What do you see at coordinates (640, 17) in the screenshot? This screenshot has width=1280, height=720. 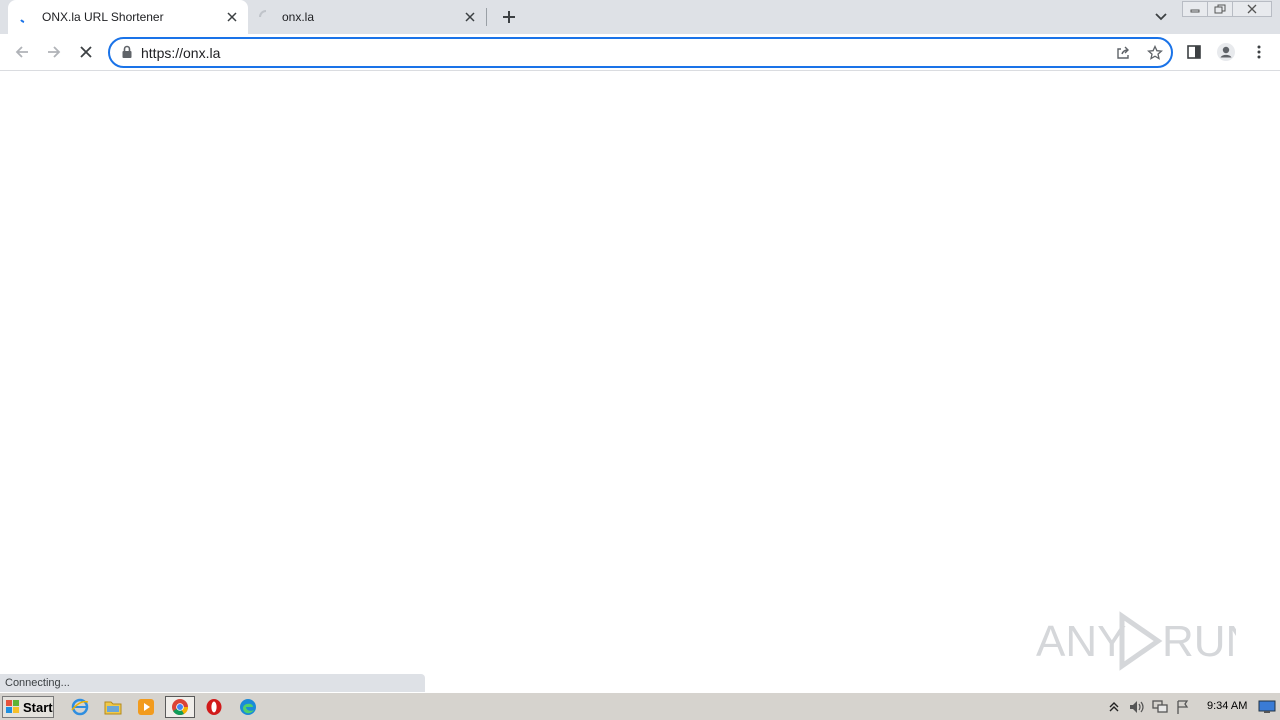 I see `tab-strip: ONX.la URL Shortener onx.la` at bounding box center [640, 17].